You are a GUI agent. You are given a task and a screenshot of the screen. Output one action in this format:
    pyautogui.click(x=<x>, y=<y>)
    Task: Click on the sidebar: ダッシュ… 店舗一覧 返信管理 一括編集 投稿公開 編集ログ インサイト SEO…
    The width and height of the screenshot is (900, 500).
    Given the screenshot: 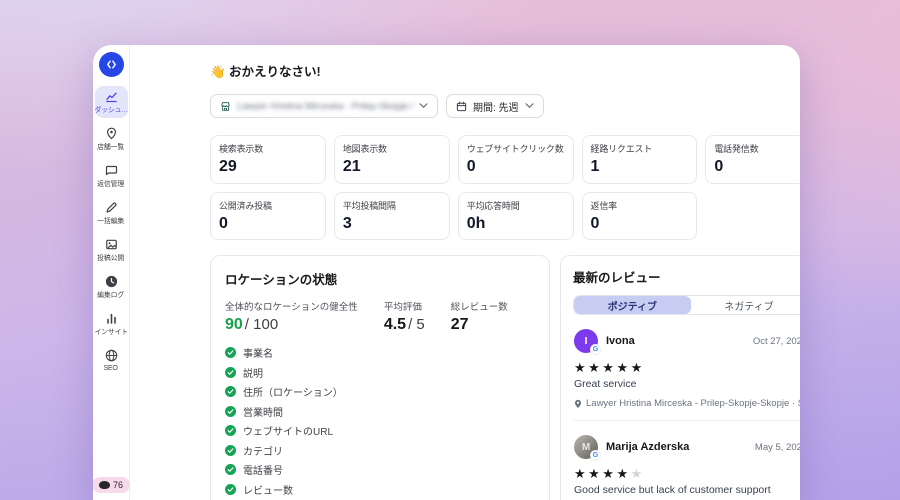 What is the action you would take?
    pyautogui.click(x=112, y=272)
    